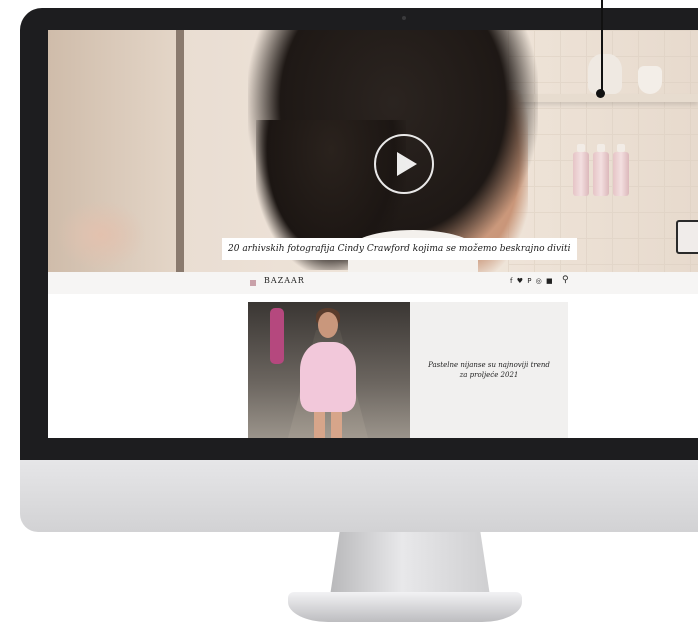  Describe the element at coordinates (687, 237) in the screenshot. I see `tap-image` at that location.